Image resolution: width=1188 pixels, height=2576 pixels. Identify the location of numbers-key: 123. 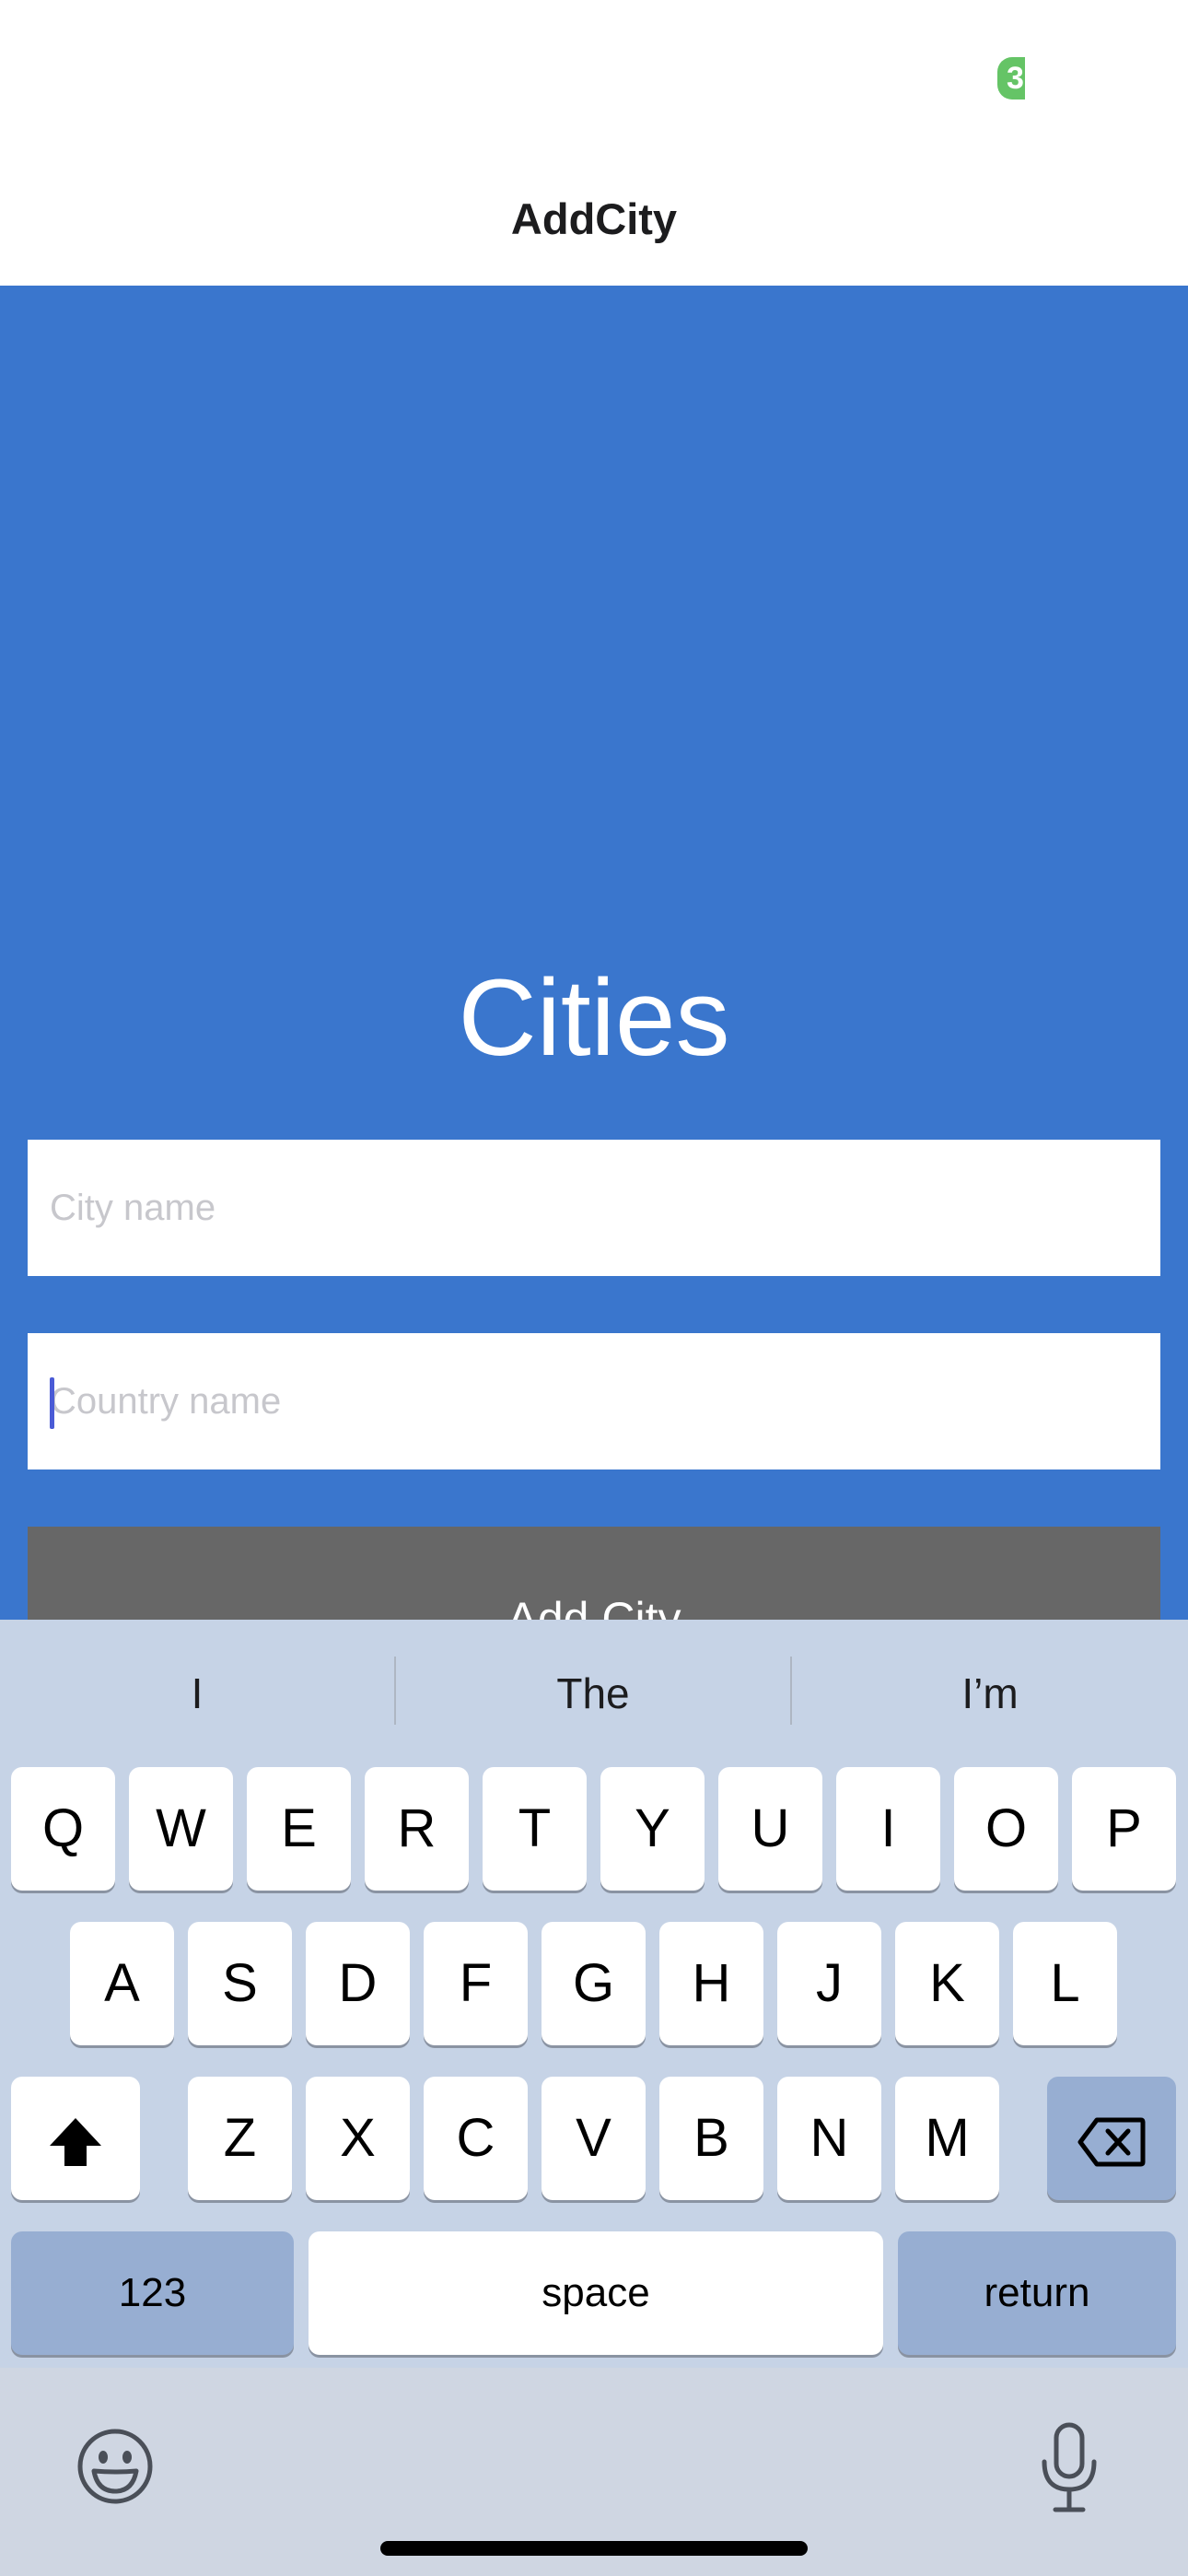
(152, 2293).